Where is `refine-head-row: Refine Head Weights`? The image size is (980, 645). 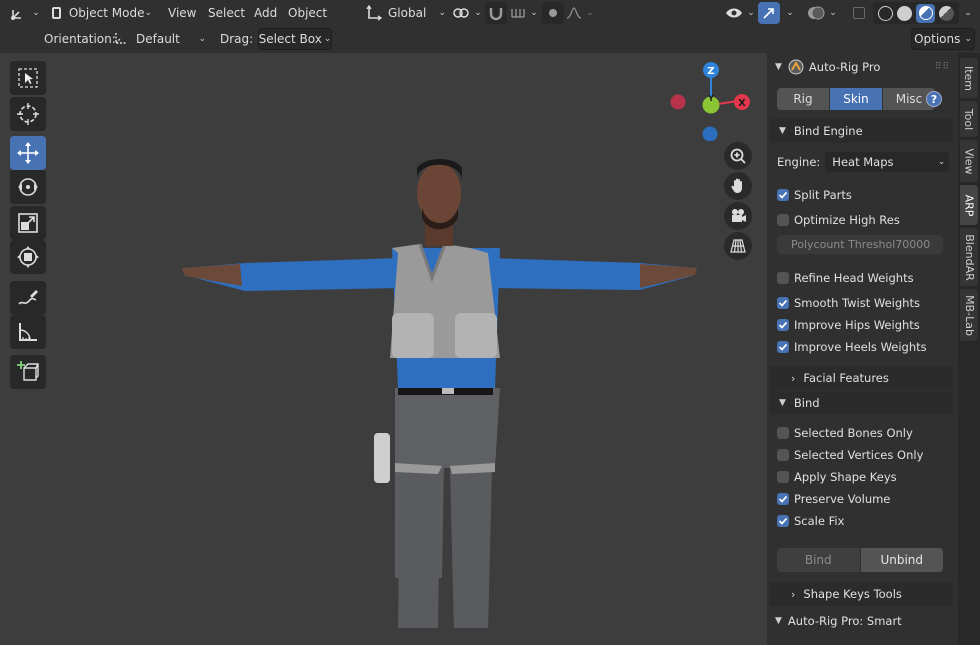
refine-head-row: Refine Head Weights is located at coordinates (862, 278).